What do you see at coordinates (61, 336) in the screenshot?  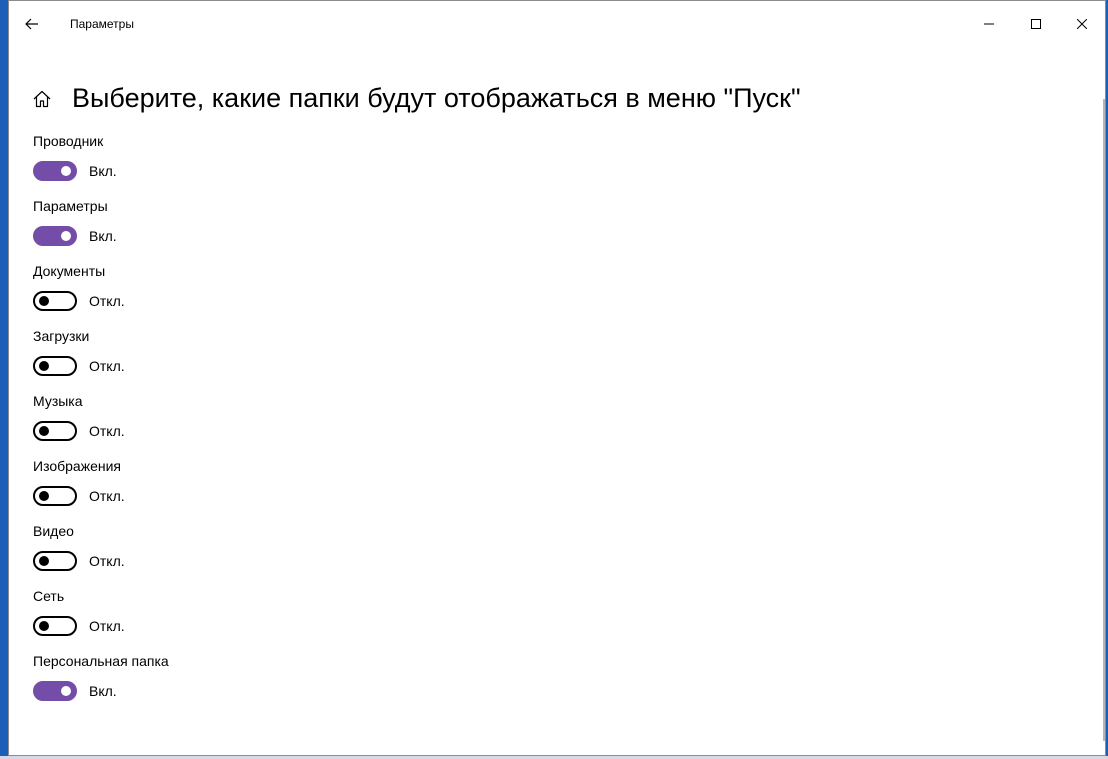 I see `setting-label: Загрузки` at bounding box center [61, 336].